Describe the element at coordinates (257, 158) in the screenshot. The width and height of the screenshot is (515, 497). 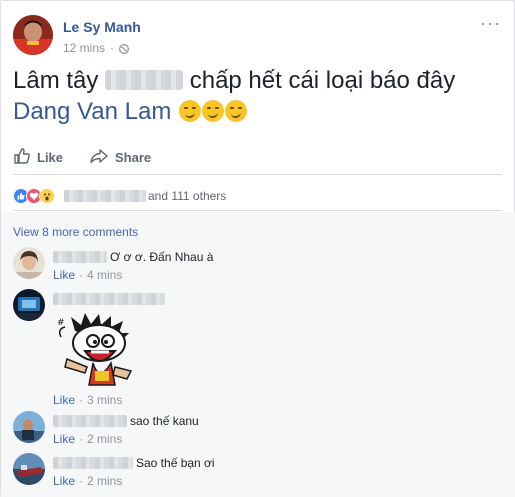
I see `post-actions: Like Share` at that location.